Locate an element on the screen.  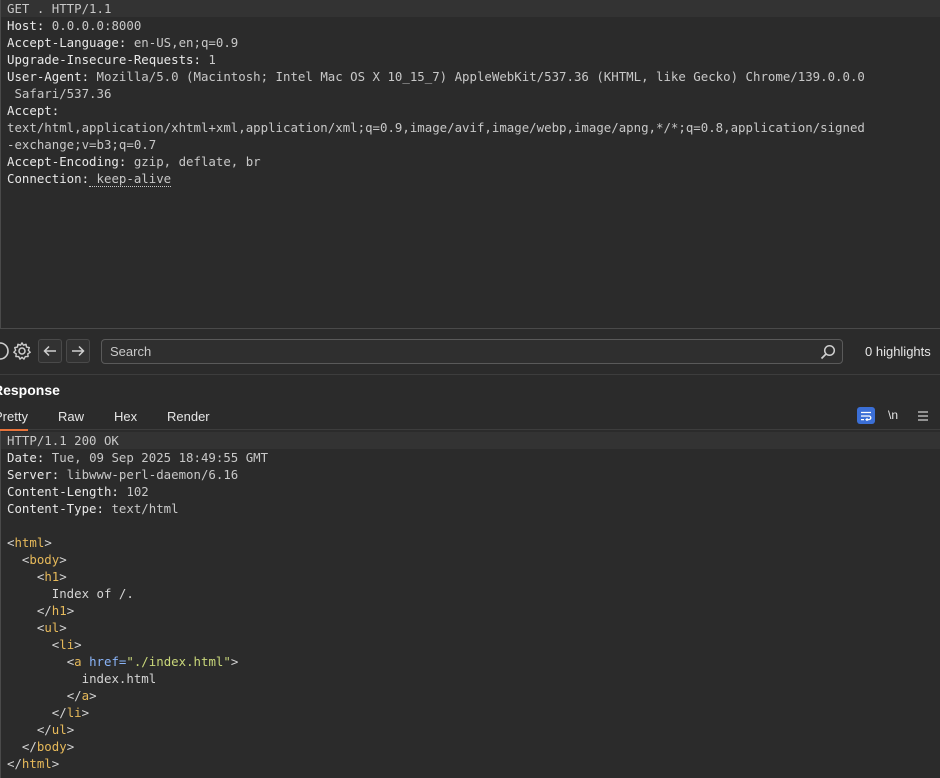
response-header-line: HTTP/1.1 200 OK is located at coordinates (470, 440).